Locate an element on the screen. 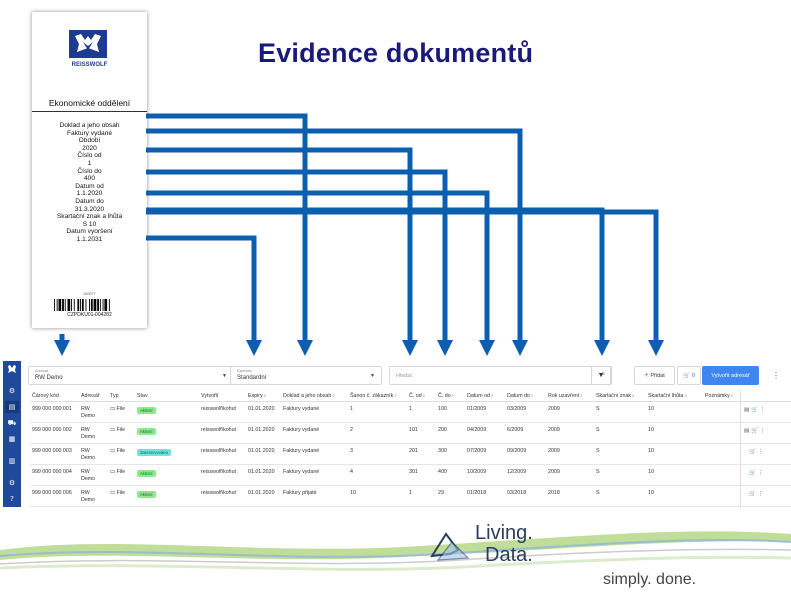 Image resolution: width=791 pixels, height=592 pixels. cell-status: Aktivní is located at coordinates (146, 410).